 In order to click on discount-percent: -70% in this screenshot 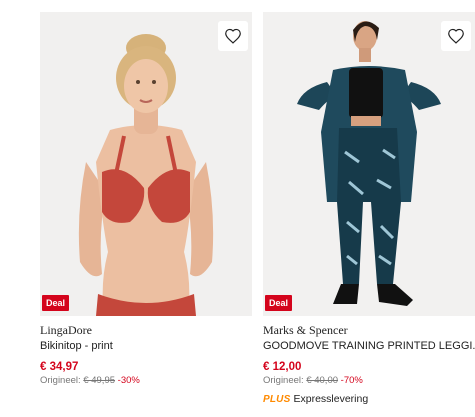, I will do `click(351, 380)`.